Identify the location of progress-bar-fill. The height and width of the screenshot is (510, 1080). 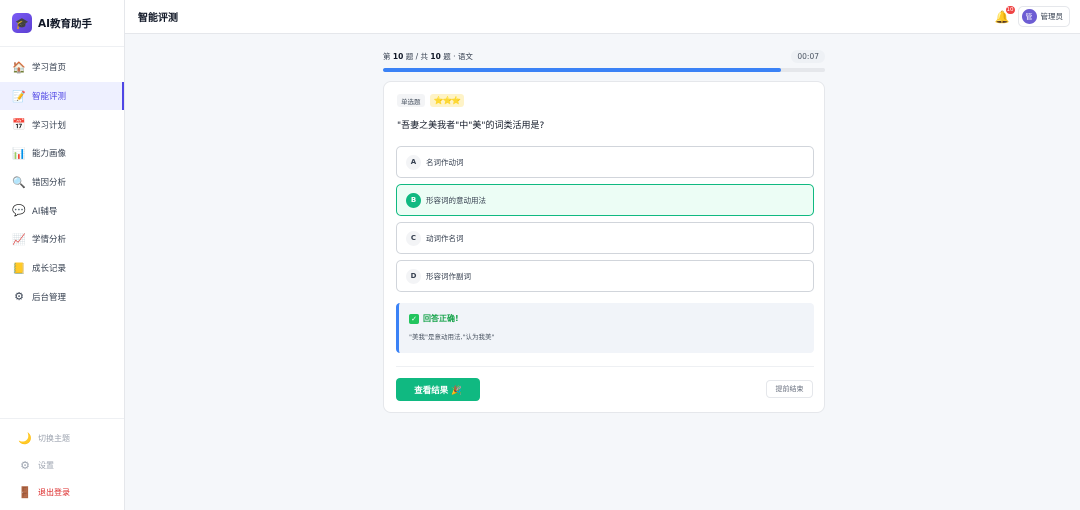
(582, 70).